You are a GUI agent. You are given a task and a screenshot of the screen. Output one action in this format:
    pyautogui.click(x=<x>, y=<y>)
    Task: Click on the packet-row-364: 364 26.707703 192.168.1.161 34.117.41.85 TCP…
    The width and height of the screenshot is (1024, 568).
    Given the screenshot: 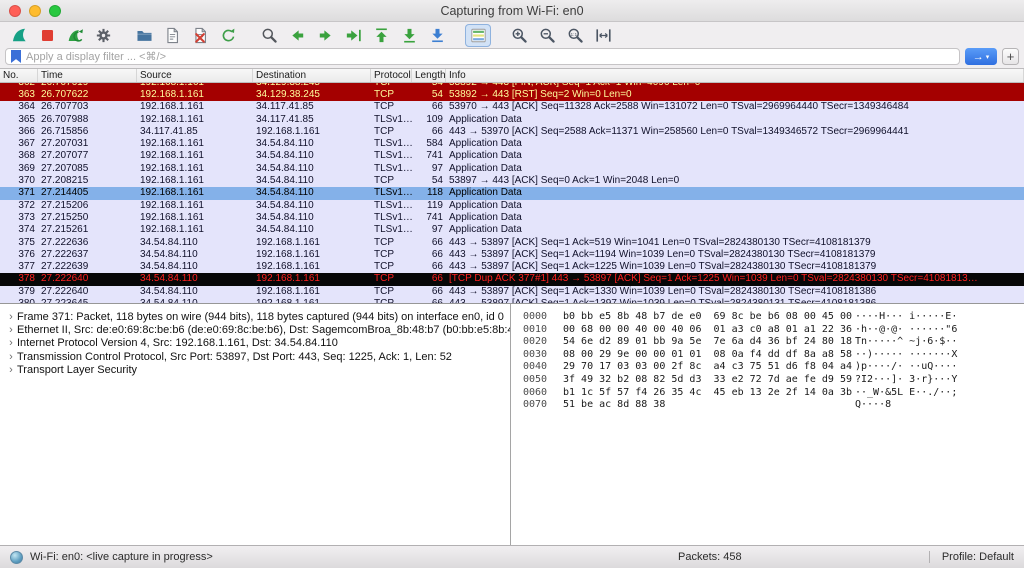 What is the action you would take?
    pyautogui.click(x=512, y=107)
    